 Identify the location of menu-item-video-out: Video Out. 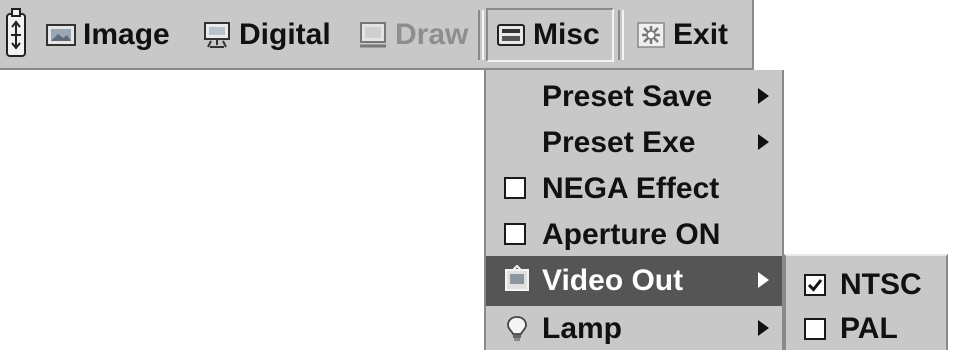
(634, 281).